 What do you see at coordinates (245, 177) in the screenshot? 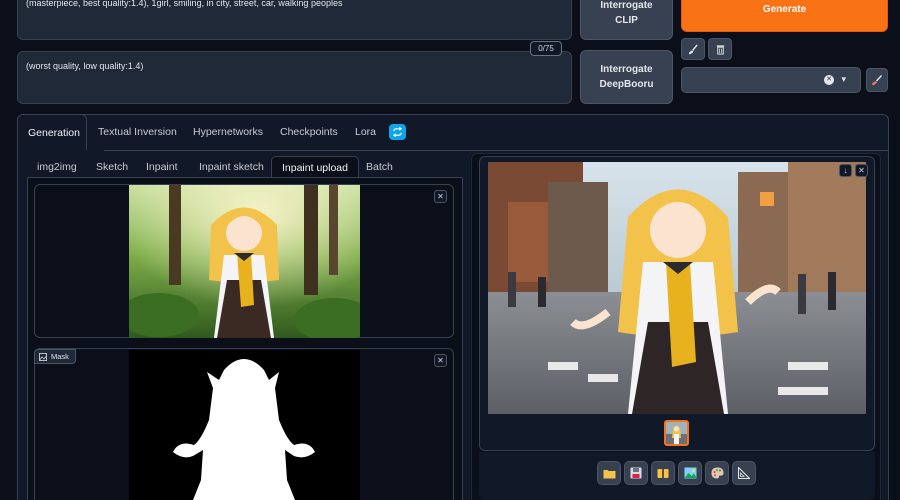
I see `subtabs-divider` at bounding box center [245, 177].